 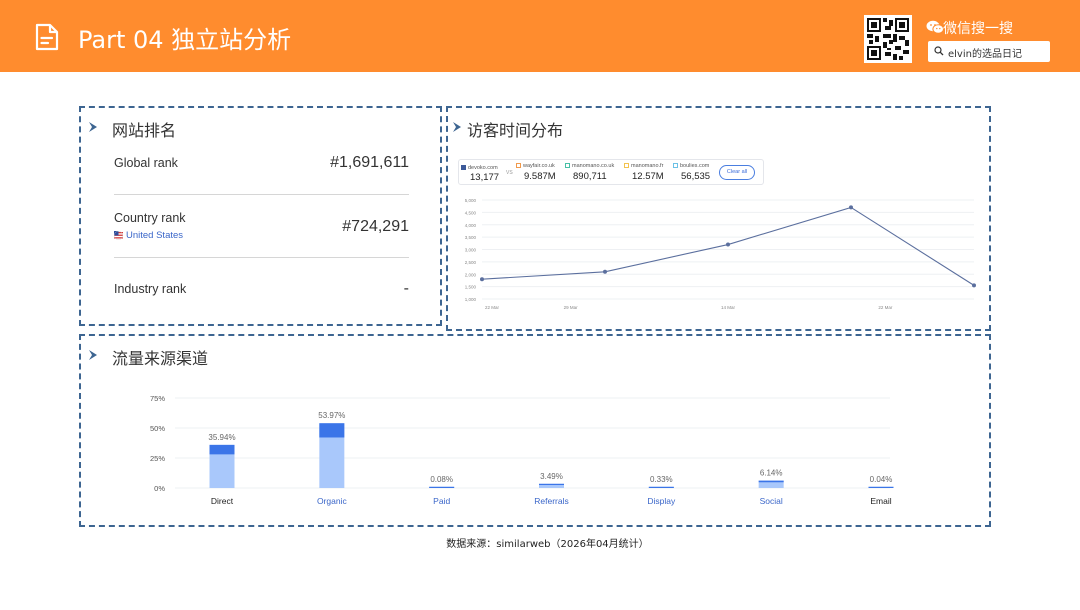 I want to click on y-tick-label: 75%, so click(x=157, y=398).